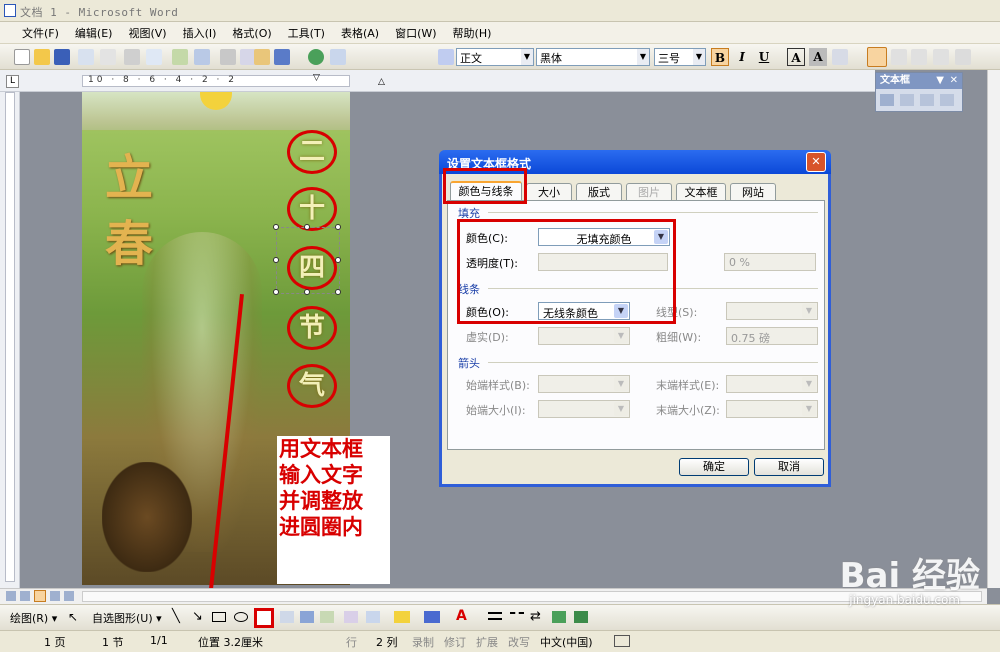 The width and height of the screenshot is (1000, 652). What do you see at coordinates (381, 82) in the screenshot?
I see `right-indent-icon: △` at bounding box center [381, 82].